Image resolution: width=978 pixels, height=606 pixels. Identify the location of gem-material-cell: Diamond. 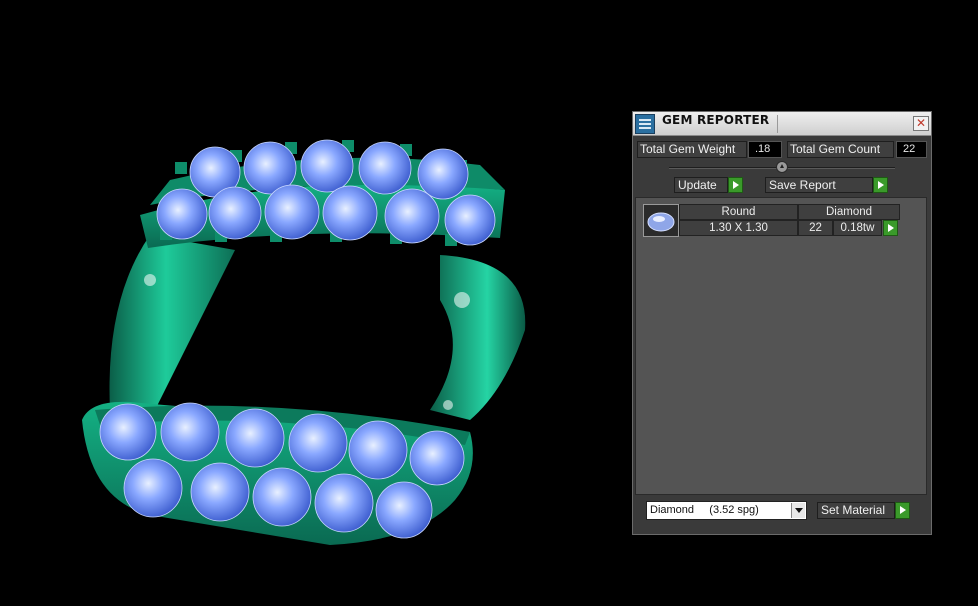
(849, 212).